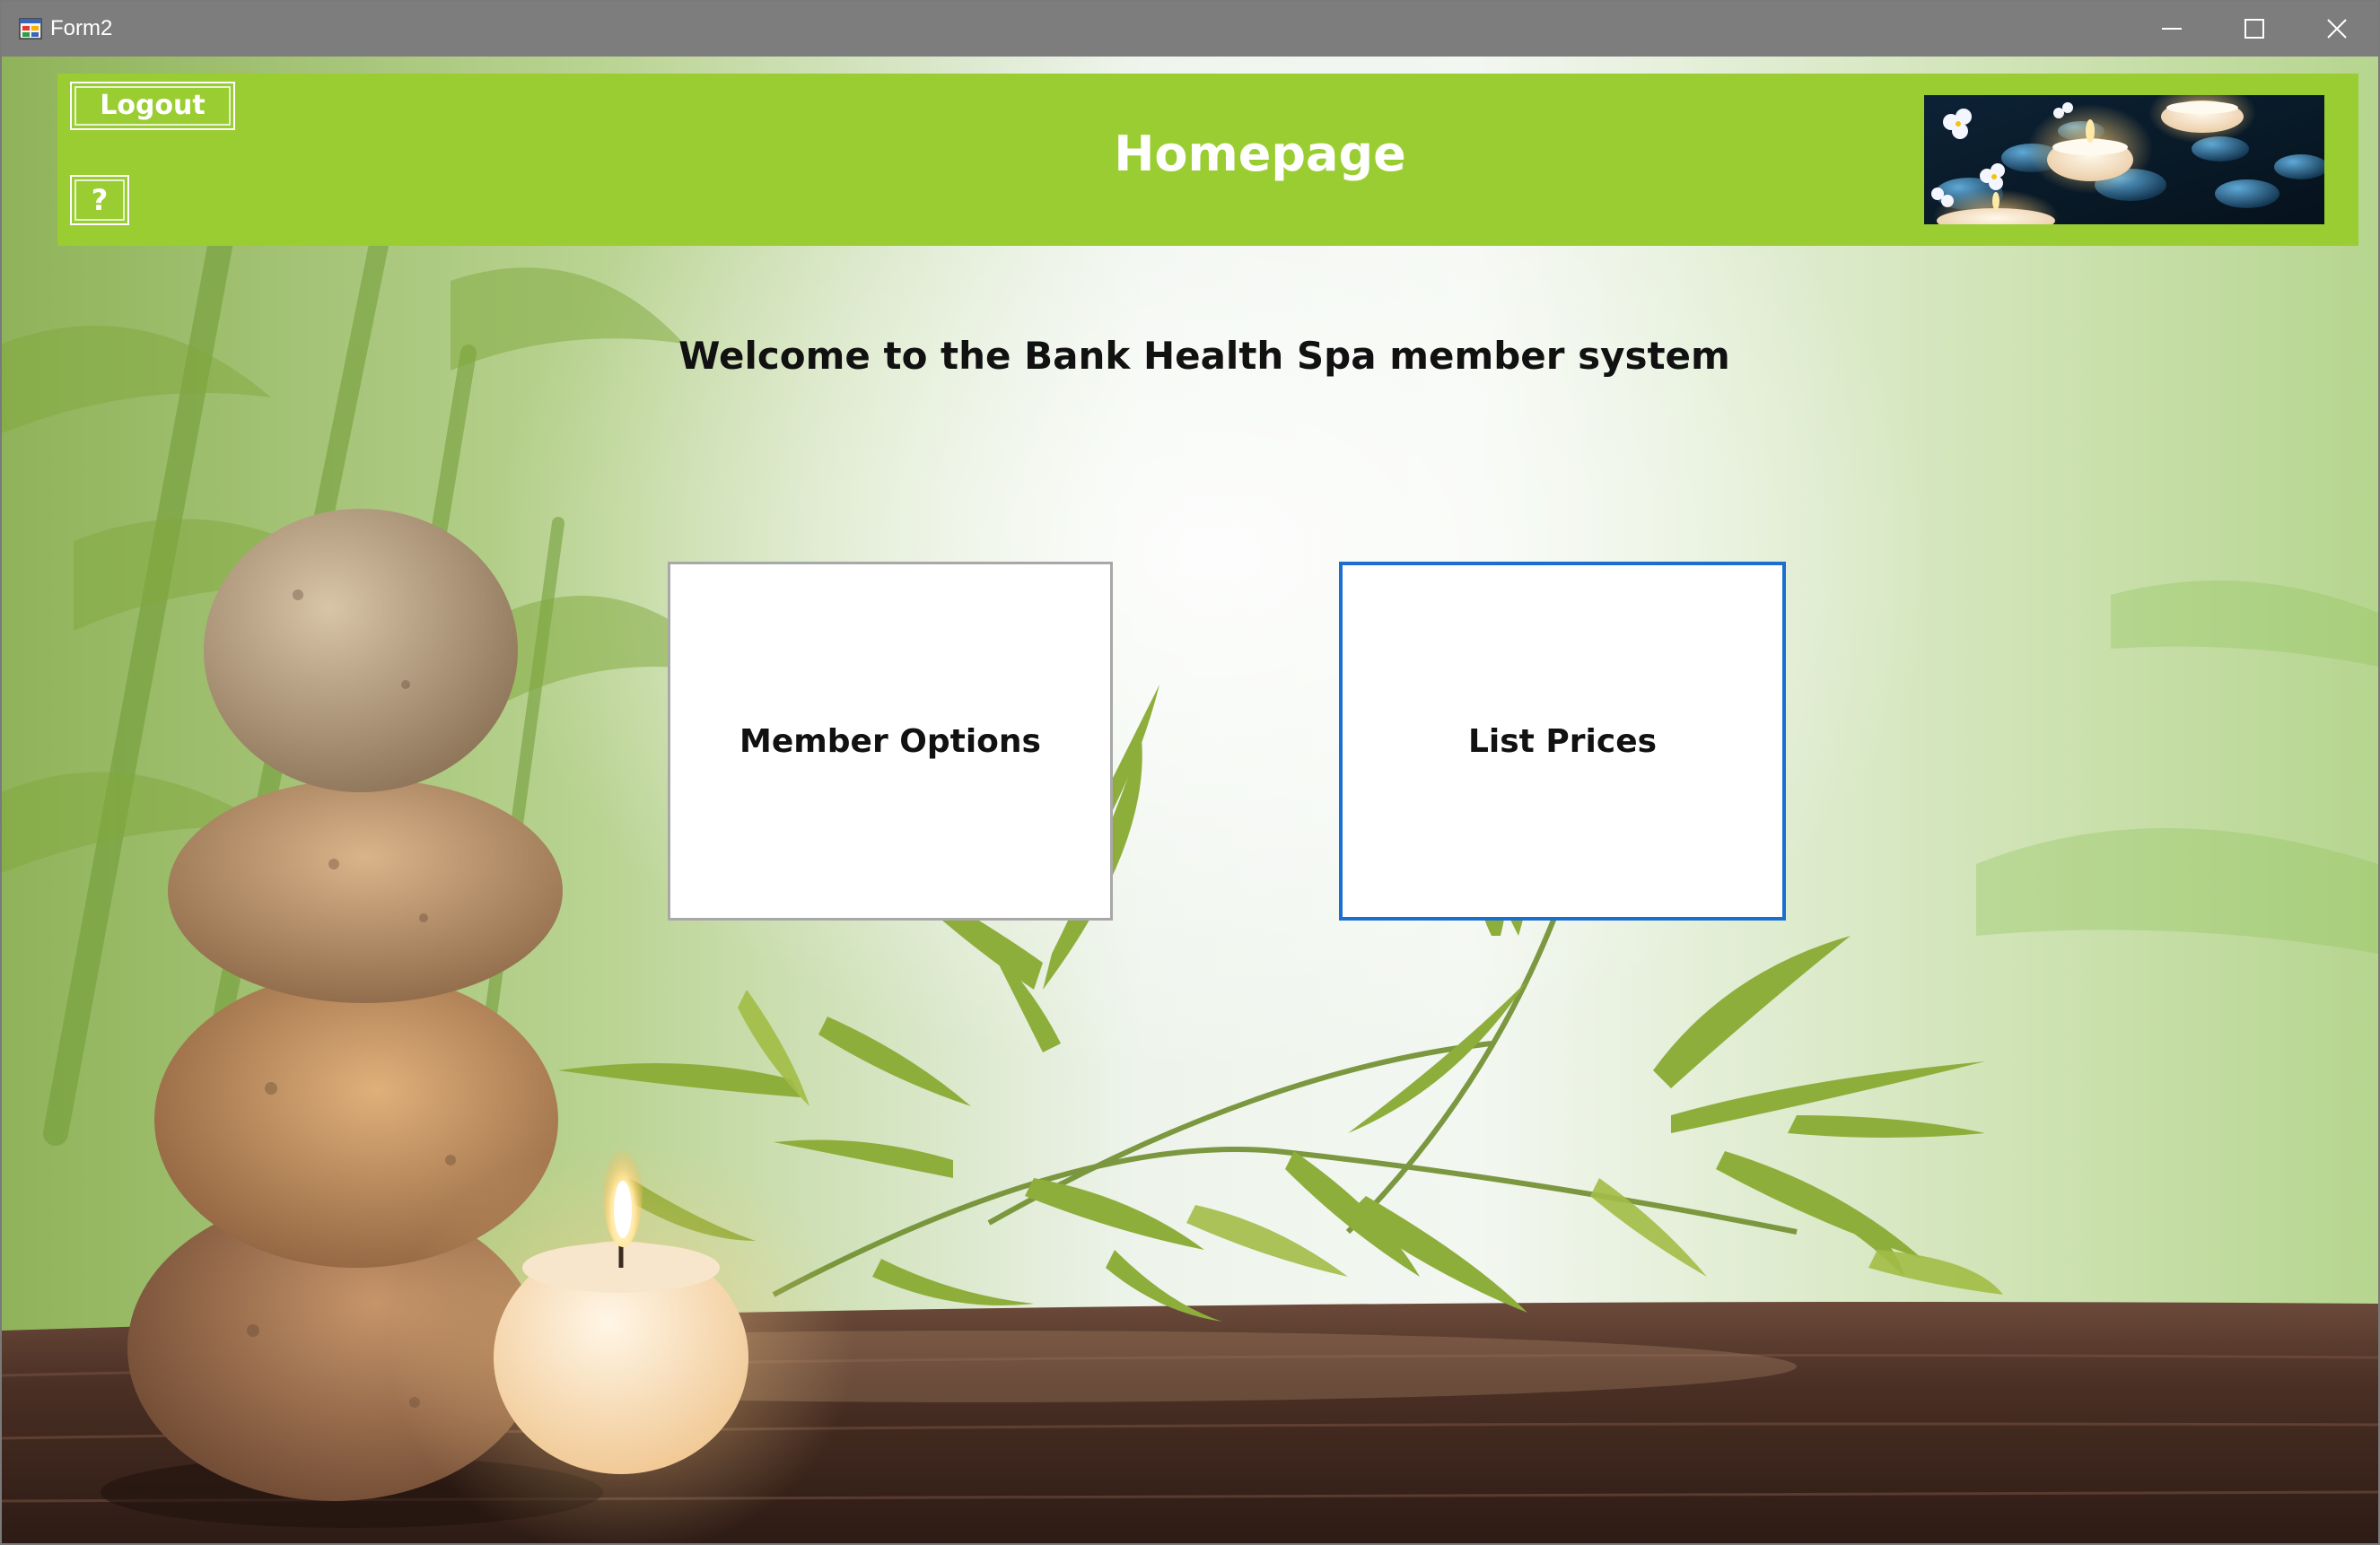 This screenshot has height=1545, width=2380. Describe the element at coordinates (1190, 29) in the screenshot. I see `title-bar: Form2` at that location.